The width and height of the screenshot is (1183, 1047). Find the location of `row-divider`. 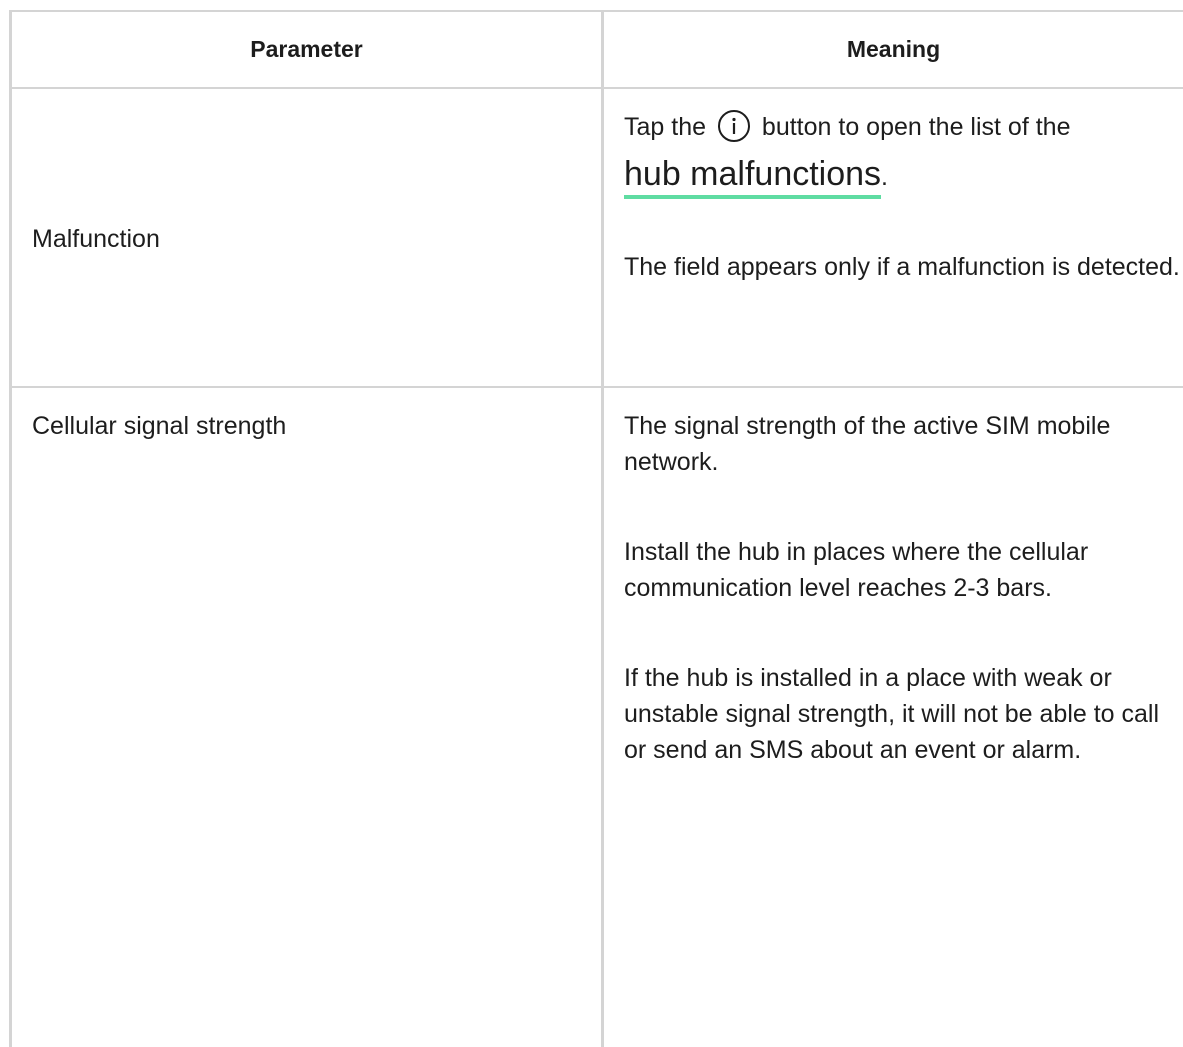

row-divider is located at coordinates (596, 387).